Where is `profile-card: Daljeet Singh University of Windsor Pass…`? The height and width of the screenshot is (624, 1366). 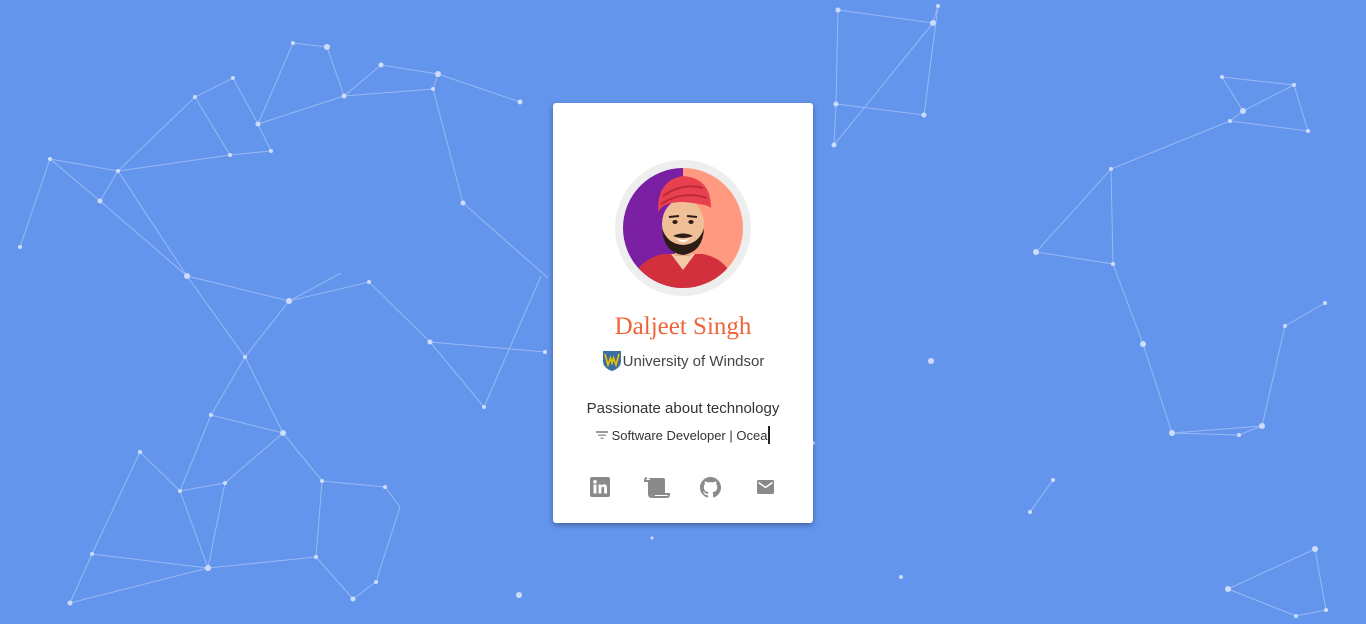 profile-card: Daljeet Singh University of Windsor Pass… is located at coordinates (683, 313).